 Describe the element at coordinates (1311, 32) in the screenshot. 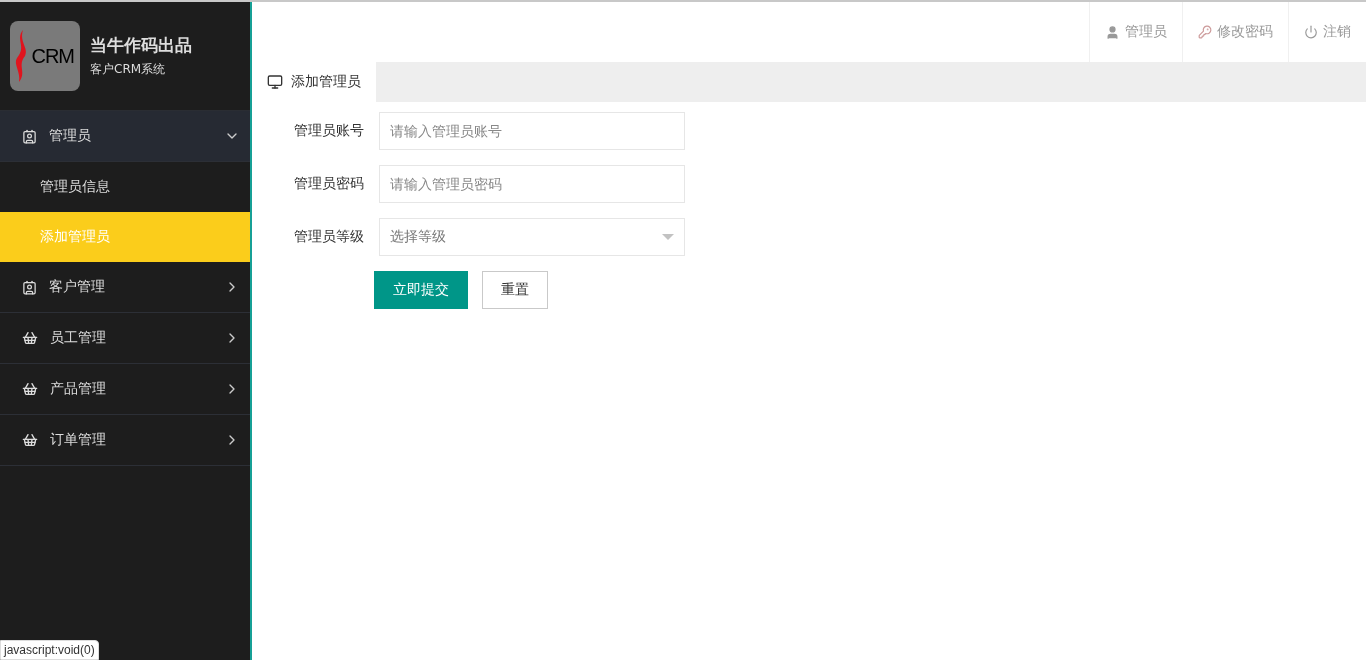

I see `power-icon` at that location.